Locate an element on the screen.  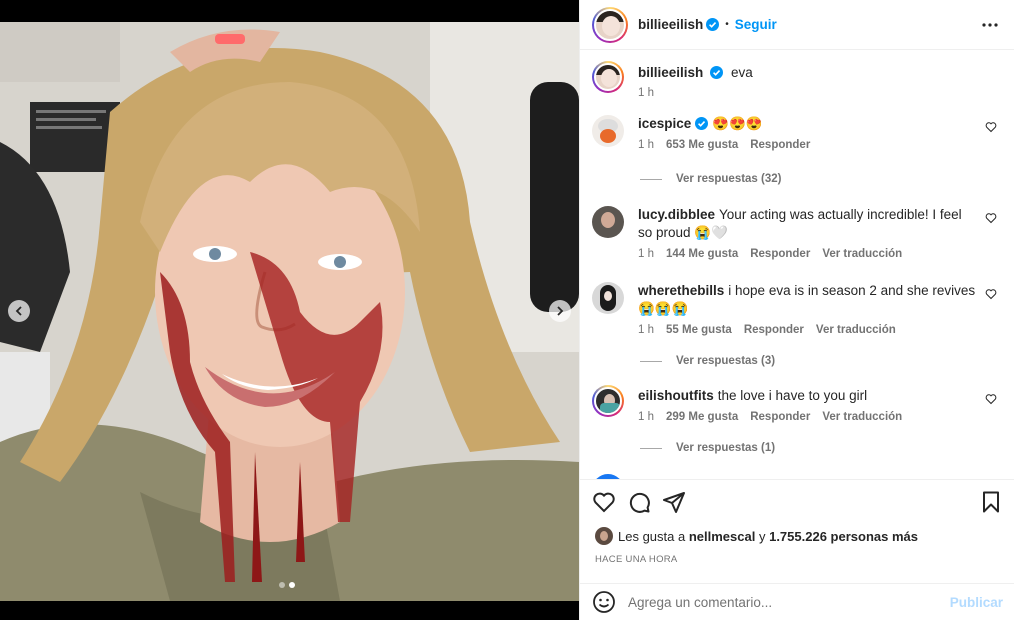
caption-author-avatar is located at coordinates (608, 77).